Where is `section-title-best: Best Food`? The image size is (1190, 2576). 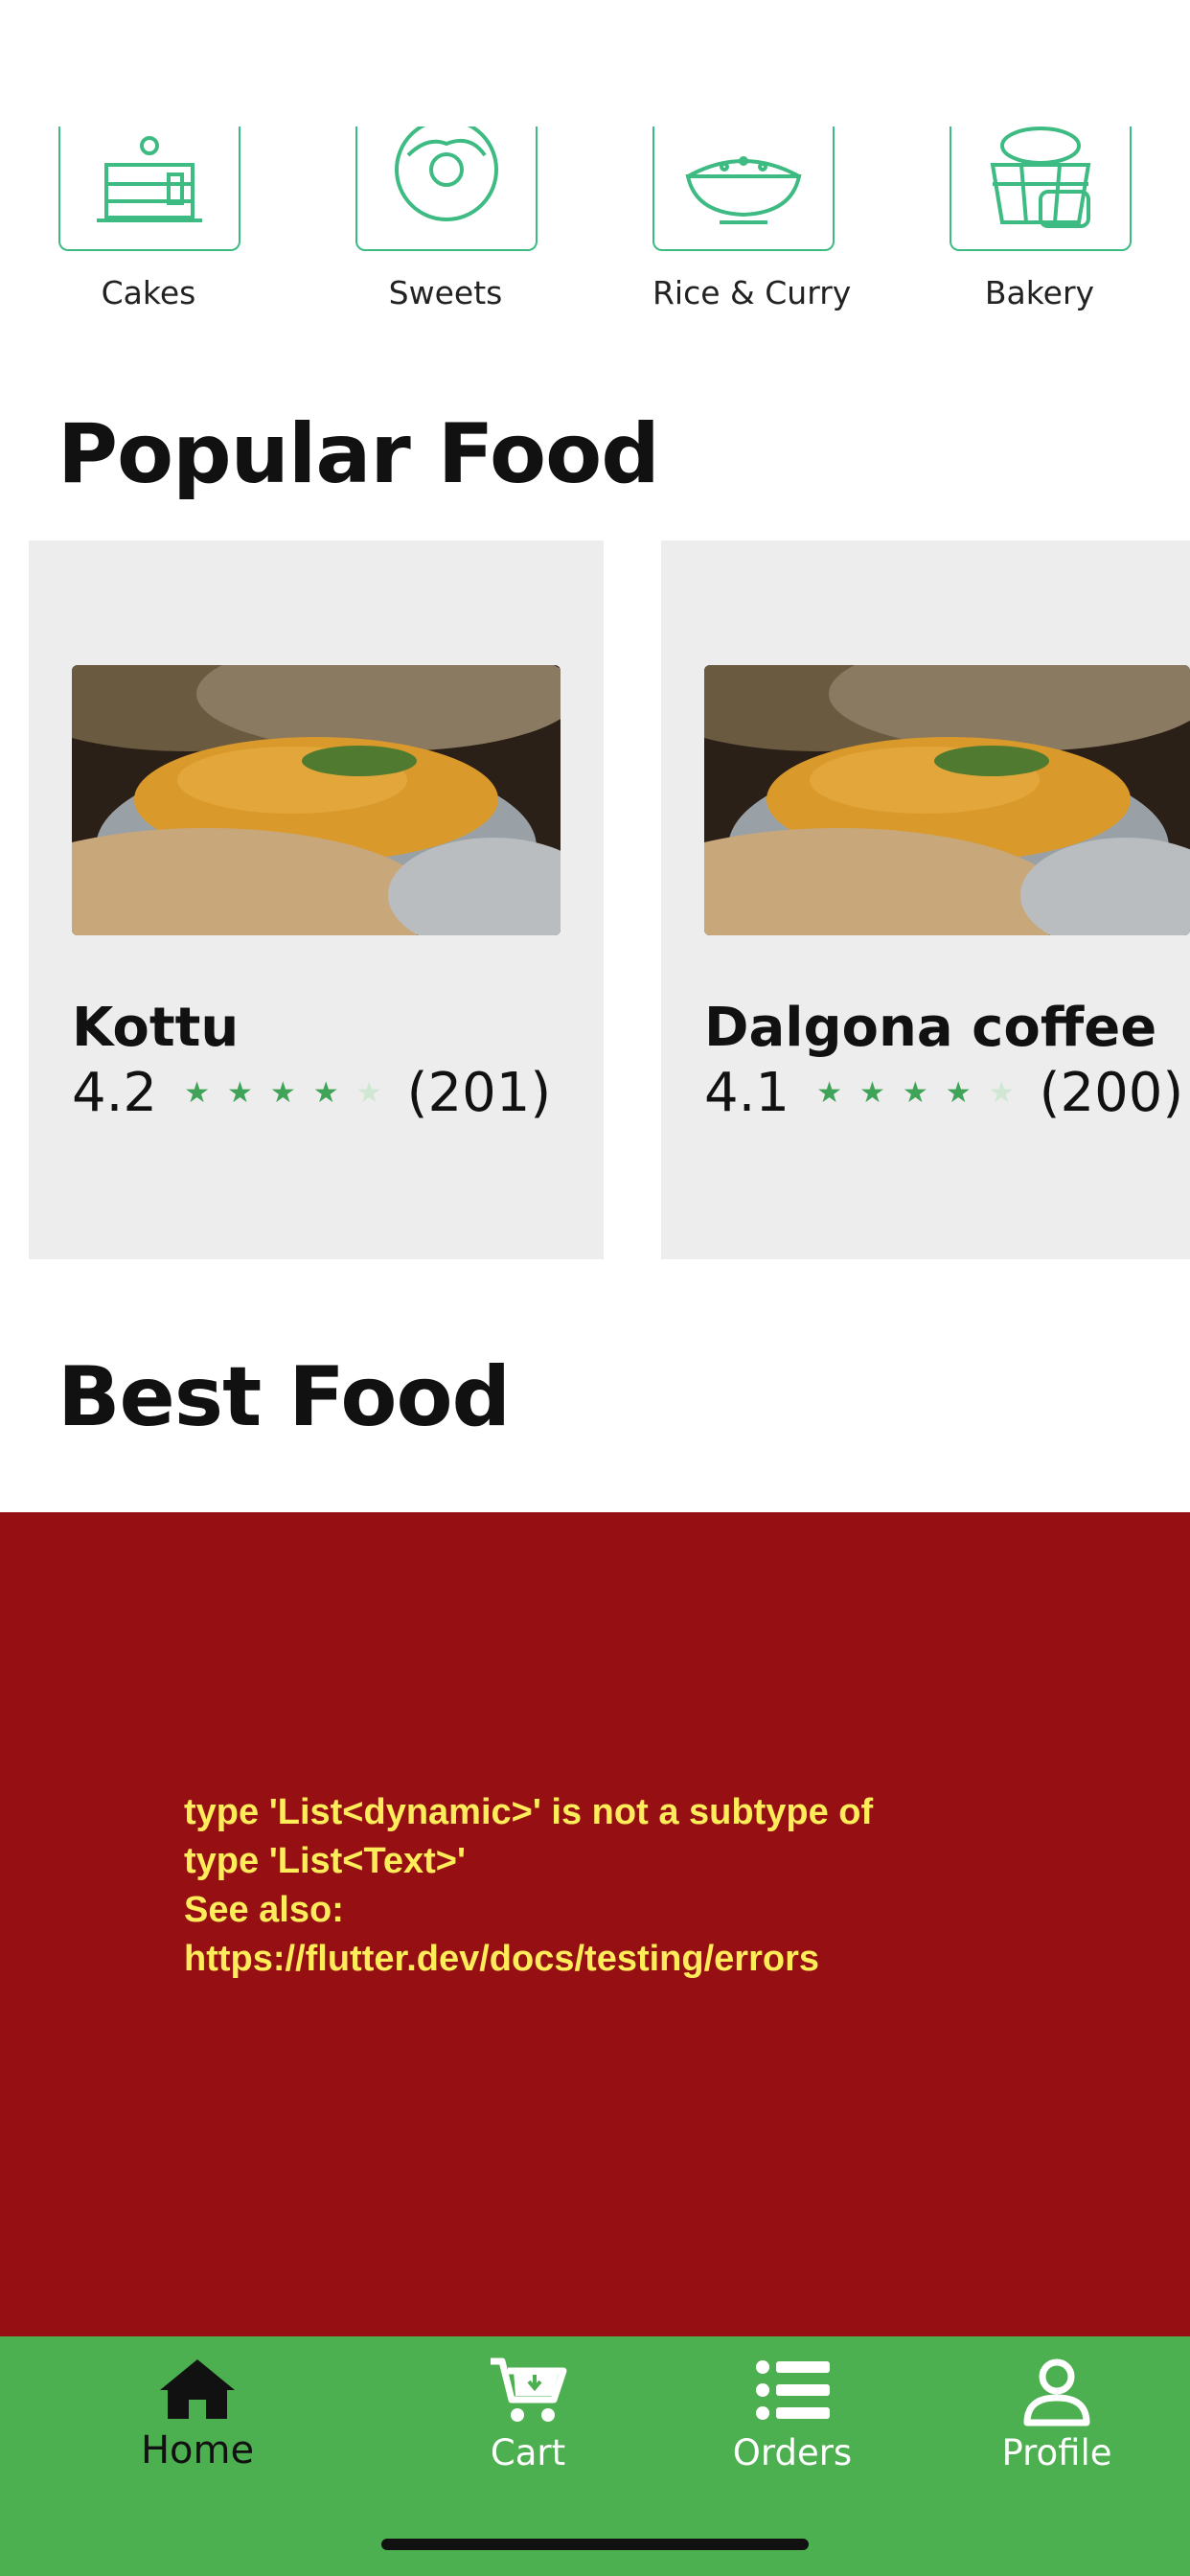
section-title-best: Best Food is located at coordinates (284, 1397).